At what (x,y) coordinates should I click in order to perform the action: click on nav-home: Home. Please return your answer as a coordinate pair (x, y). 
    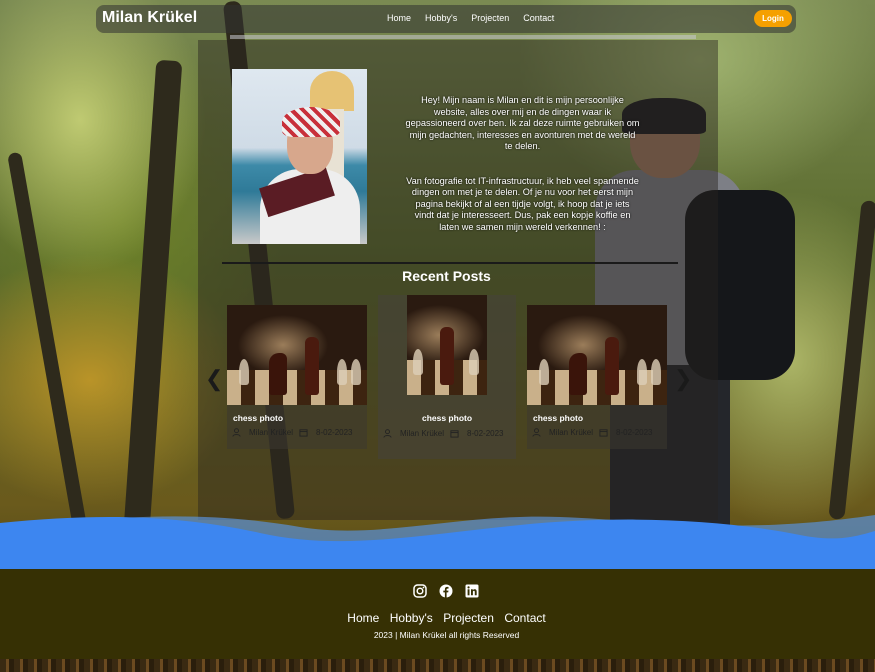
    Looking at the image, I should click on (399, 18).